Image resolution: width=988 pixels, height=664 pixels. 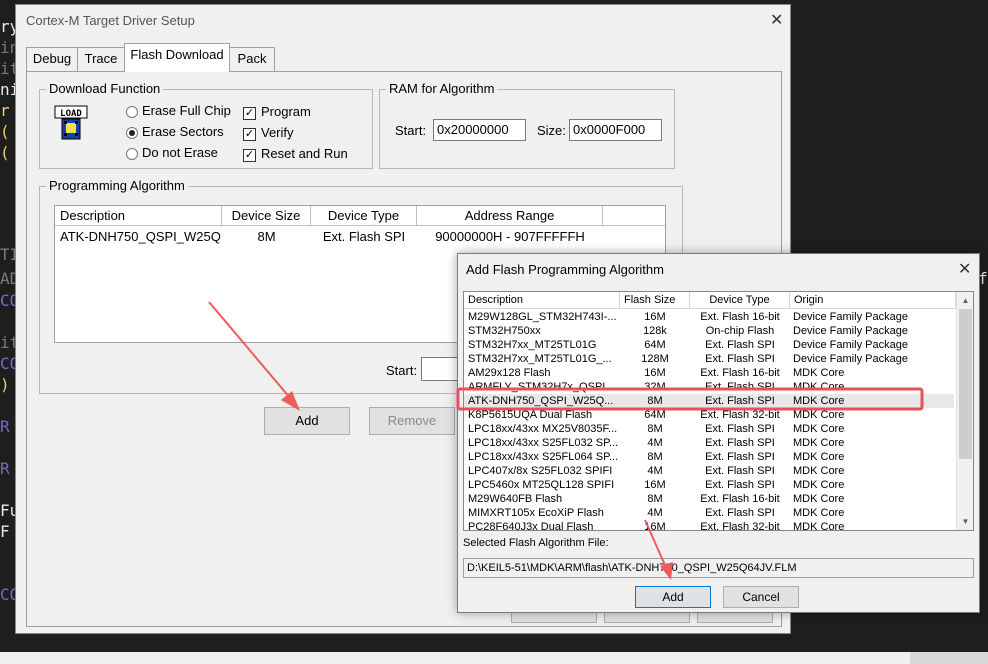 I want to click on tab-trace: Trace, so click(x=101, y=59).